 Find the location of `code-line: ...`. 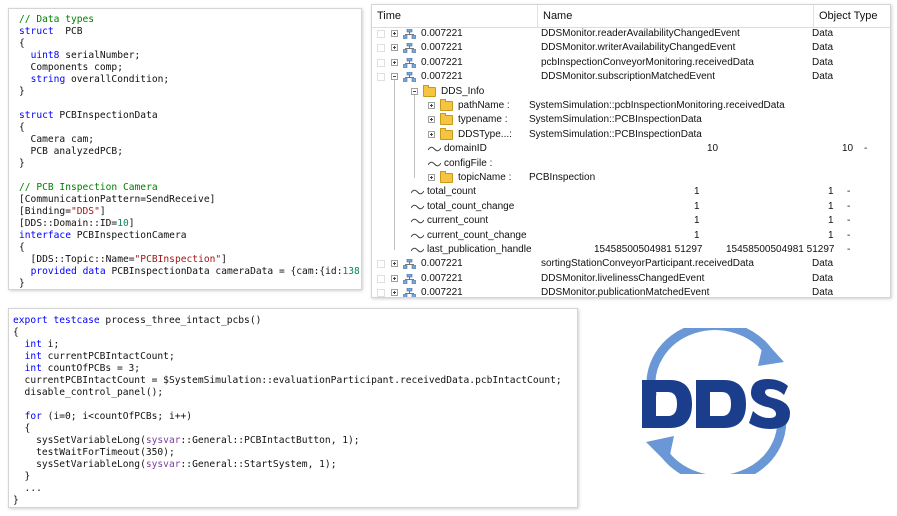

code-line: ... is located at coordinates (295, 489).